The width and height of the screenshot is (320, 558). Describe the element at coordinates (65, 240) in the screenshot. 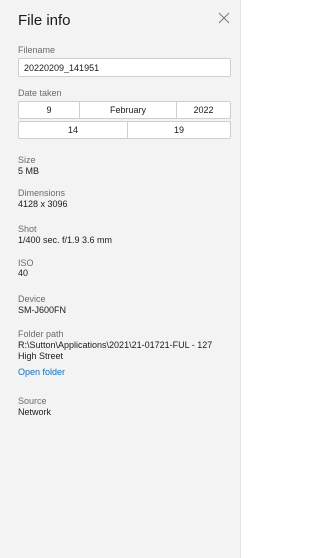

I see `shot-value: 1/400 sec. f/1.9 3.6 mm` at that location.